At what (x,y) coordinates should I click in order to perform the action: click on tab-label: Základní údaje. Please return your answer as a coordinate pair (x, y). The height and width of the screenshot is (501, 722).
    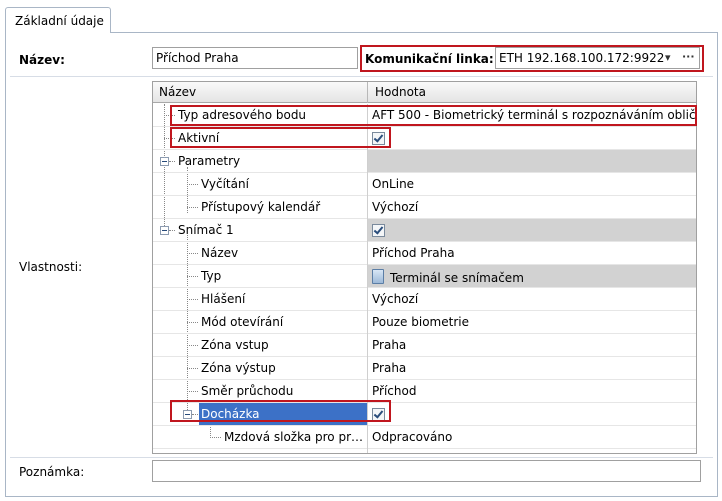
    Looking at the image, I should click on (59, 21).